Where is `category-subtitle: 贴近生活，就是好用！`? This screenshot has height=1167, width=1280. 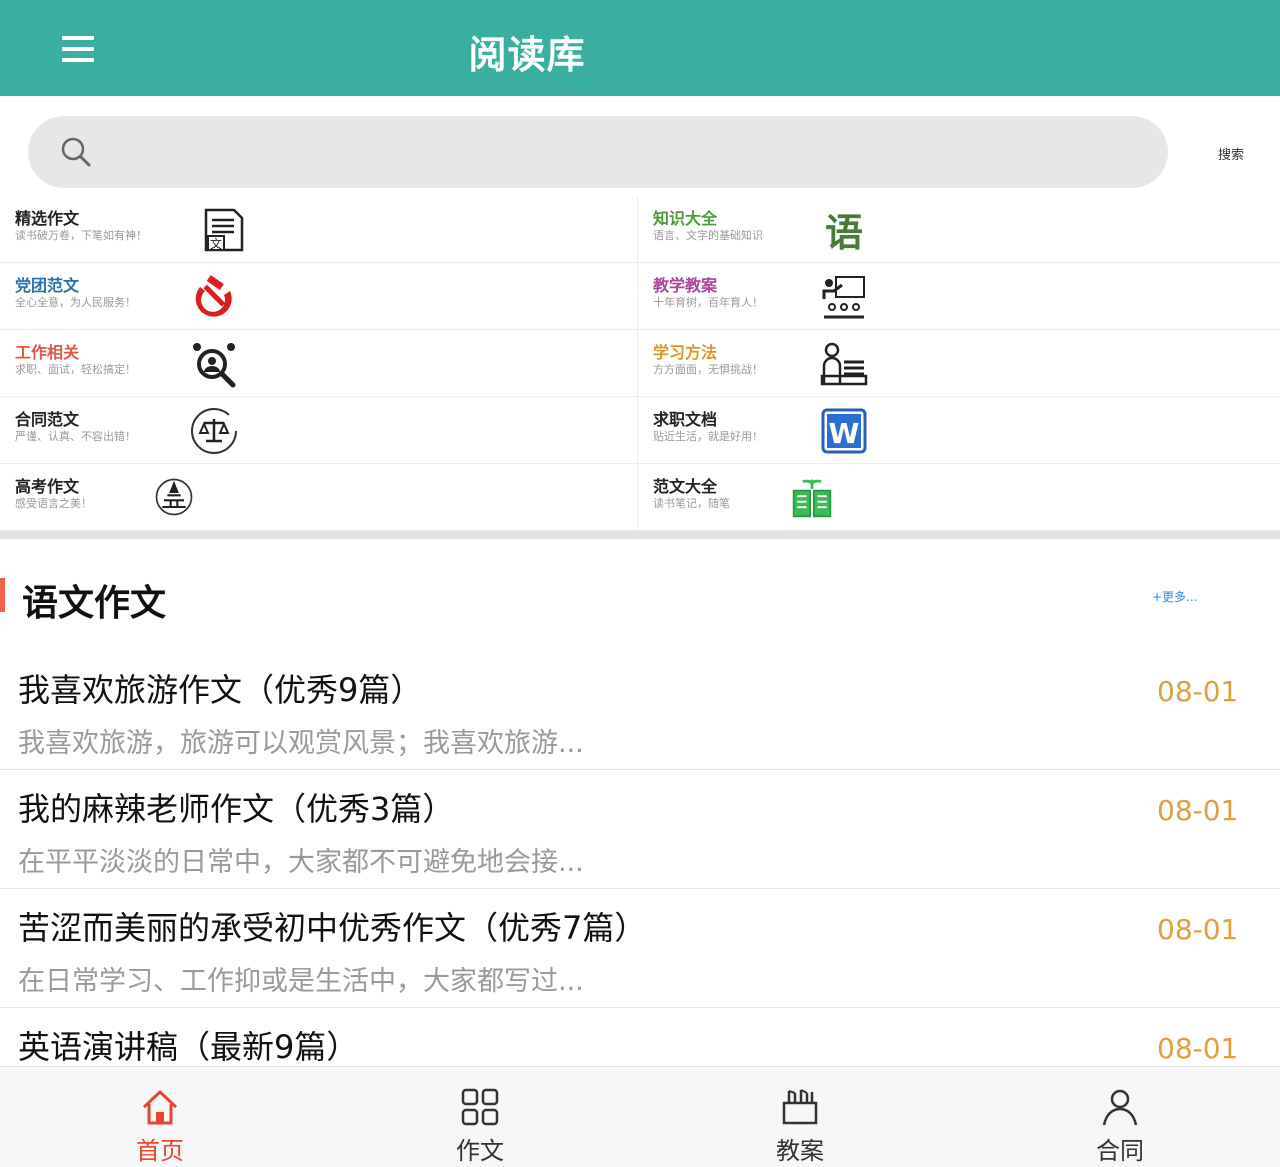
category-subtitle: 贴近生活，就是好用！ is located at coordinates (708, 436).